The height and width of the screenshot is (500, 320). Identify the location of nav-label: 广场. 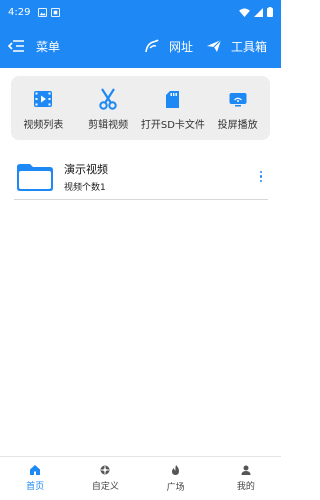
(175, 487).